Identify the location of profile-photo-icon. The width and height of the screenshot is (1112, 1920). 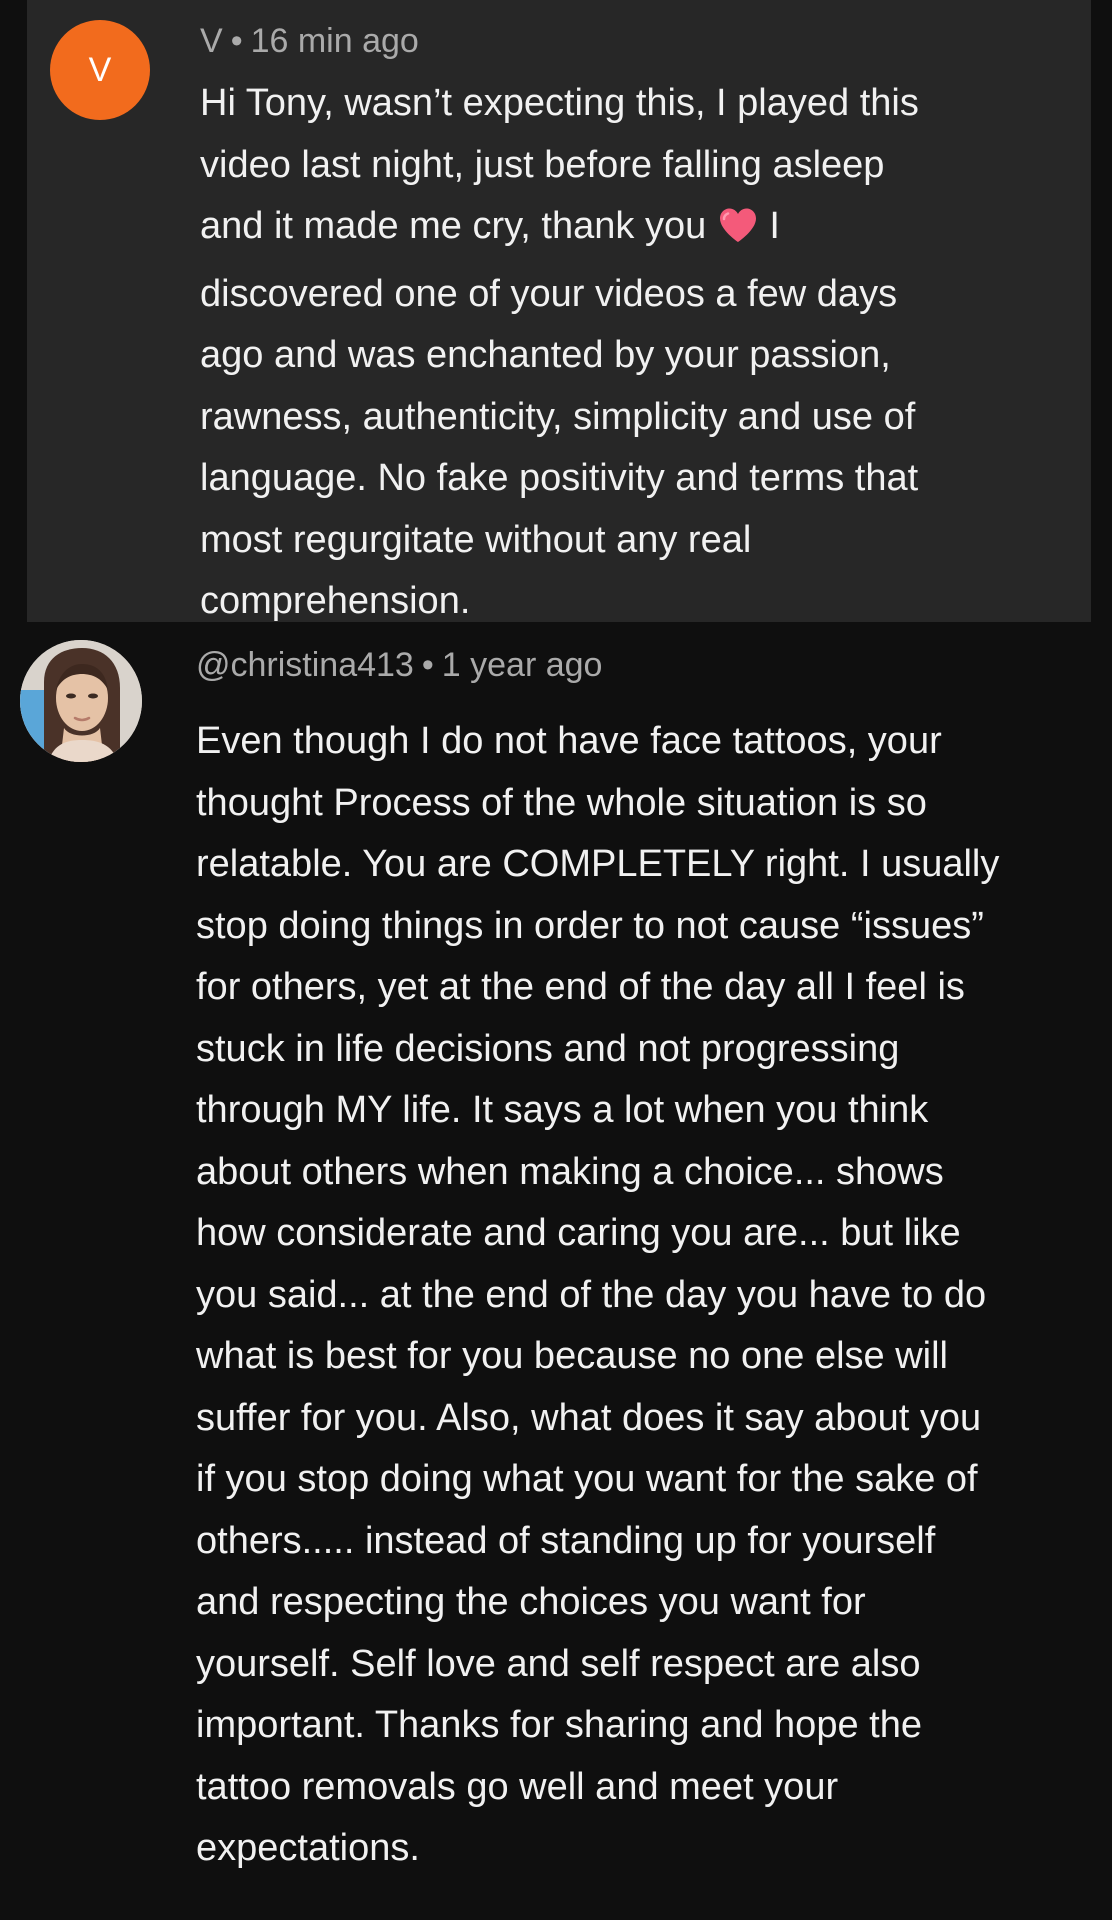
(81, 701).